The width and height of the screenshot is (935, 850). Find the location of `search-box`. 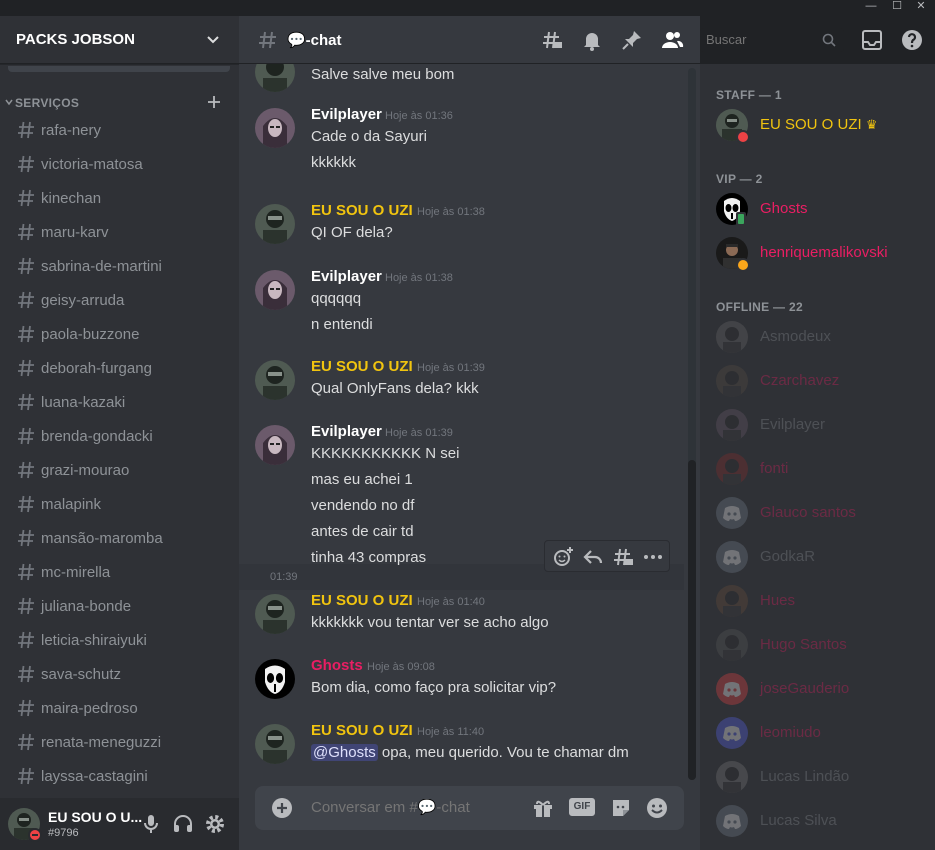

search-box is located at coordinates (772, 40).